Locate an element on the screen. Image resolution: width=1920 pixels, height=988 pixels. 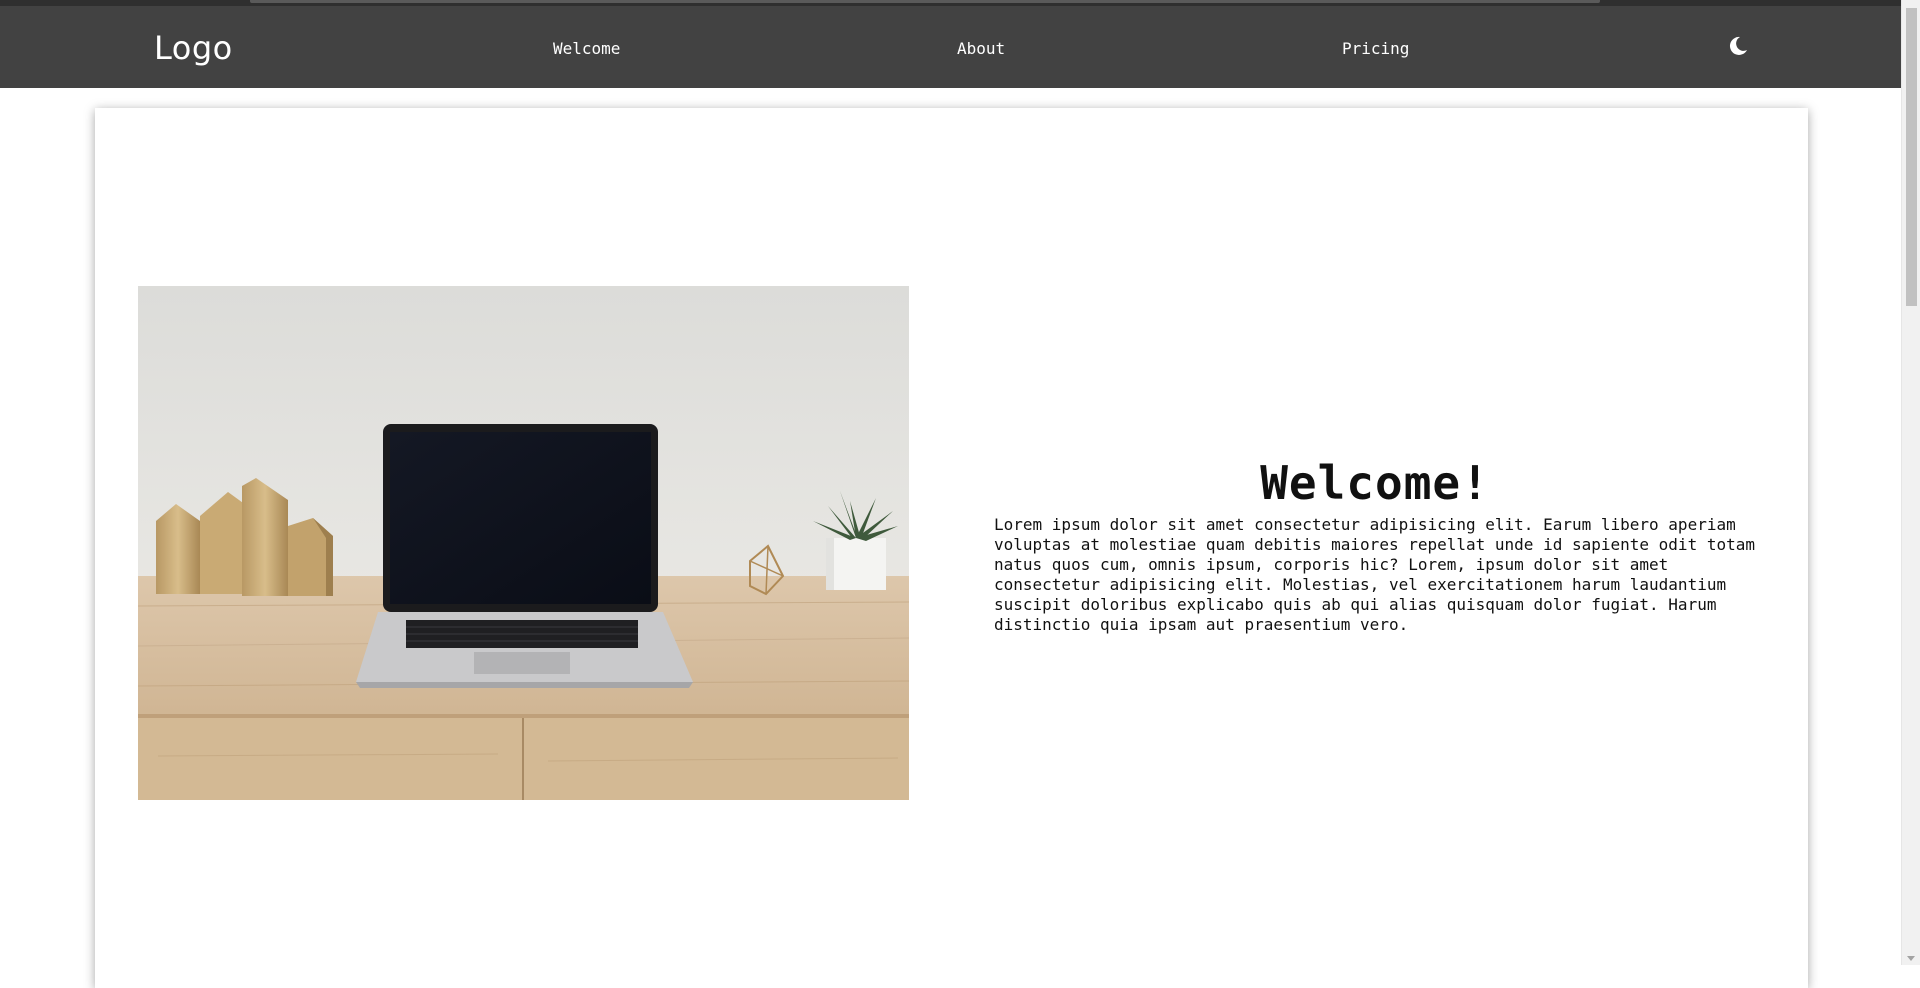
scroll-down-arrow-icon is located at coordinates (1911, 958).